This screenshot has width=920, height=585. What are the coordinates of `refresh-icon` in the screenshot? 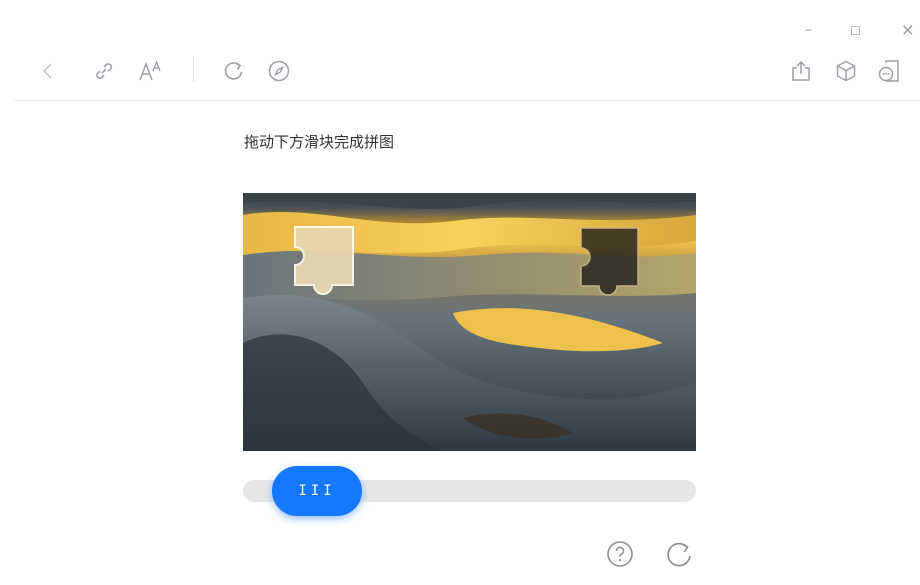 It's located at (234, 71).